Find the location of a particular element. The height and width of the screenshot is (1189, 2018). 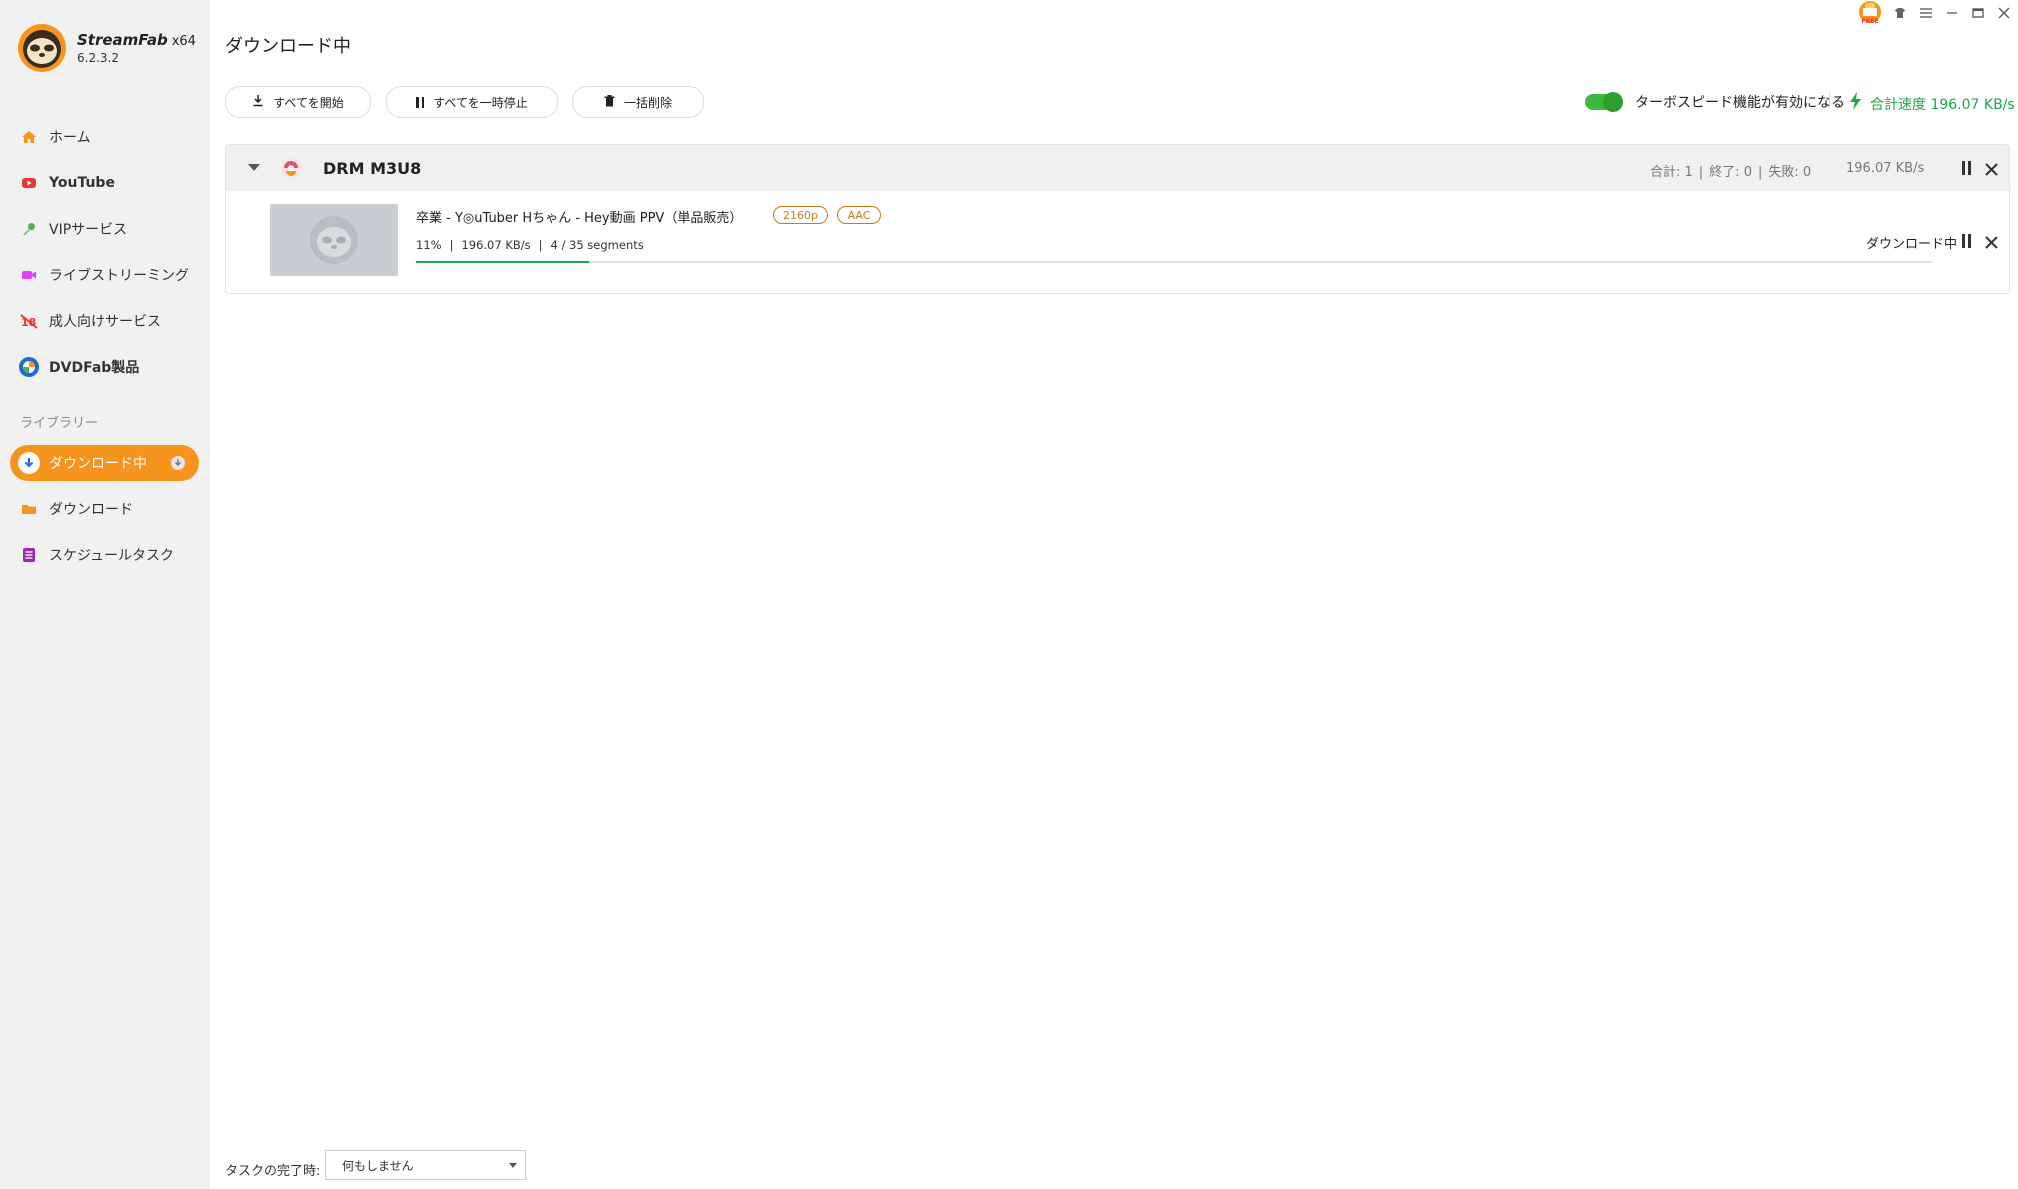

app-arch: x64 is located at coordinates (183, 41).